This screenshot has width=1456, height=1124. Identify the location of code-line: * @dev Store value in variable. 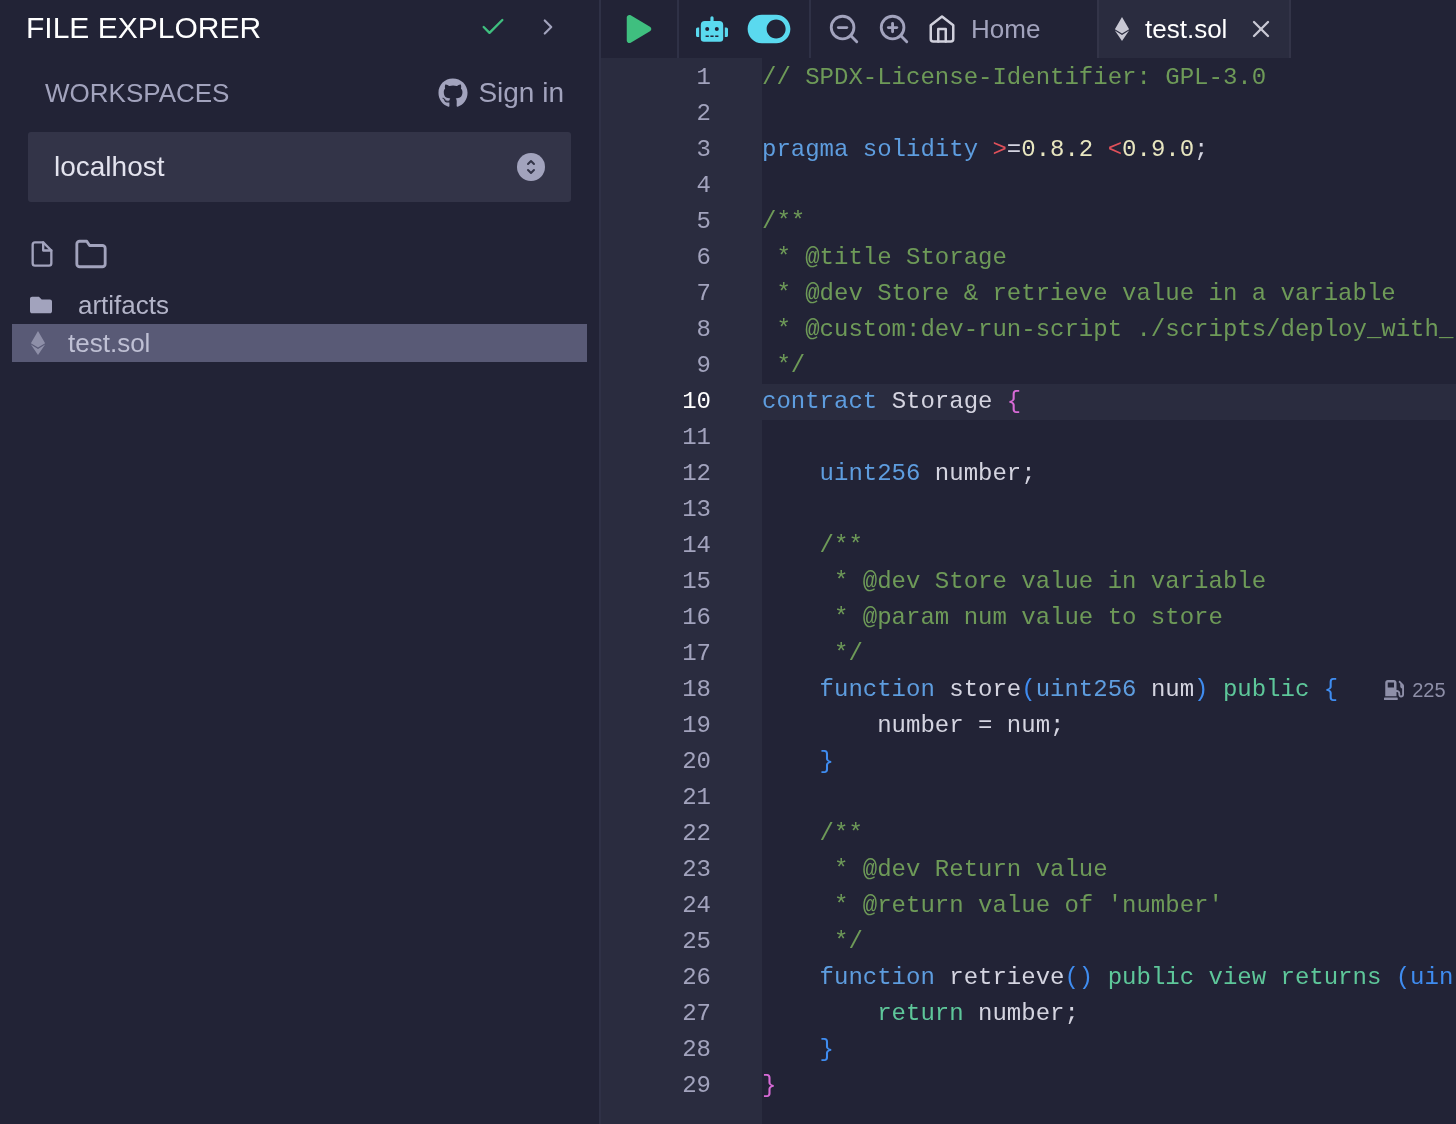
(1050, 582).